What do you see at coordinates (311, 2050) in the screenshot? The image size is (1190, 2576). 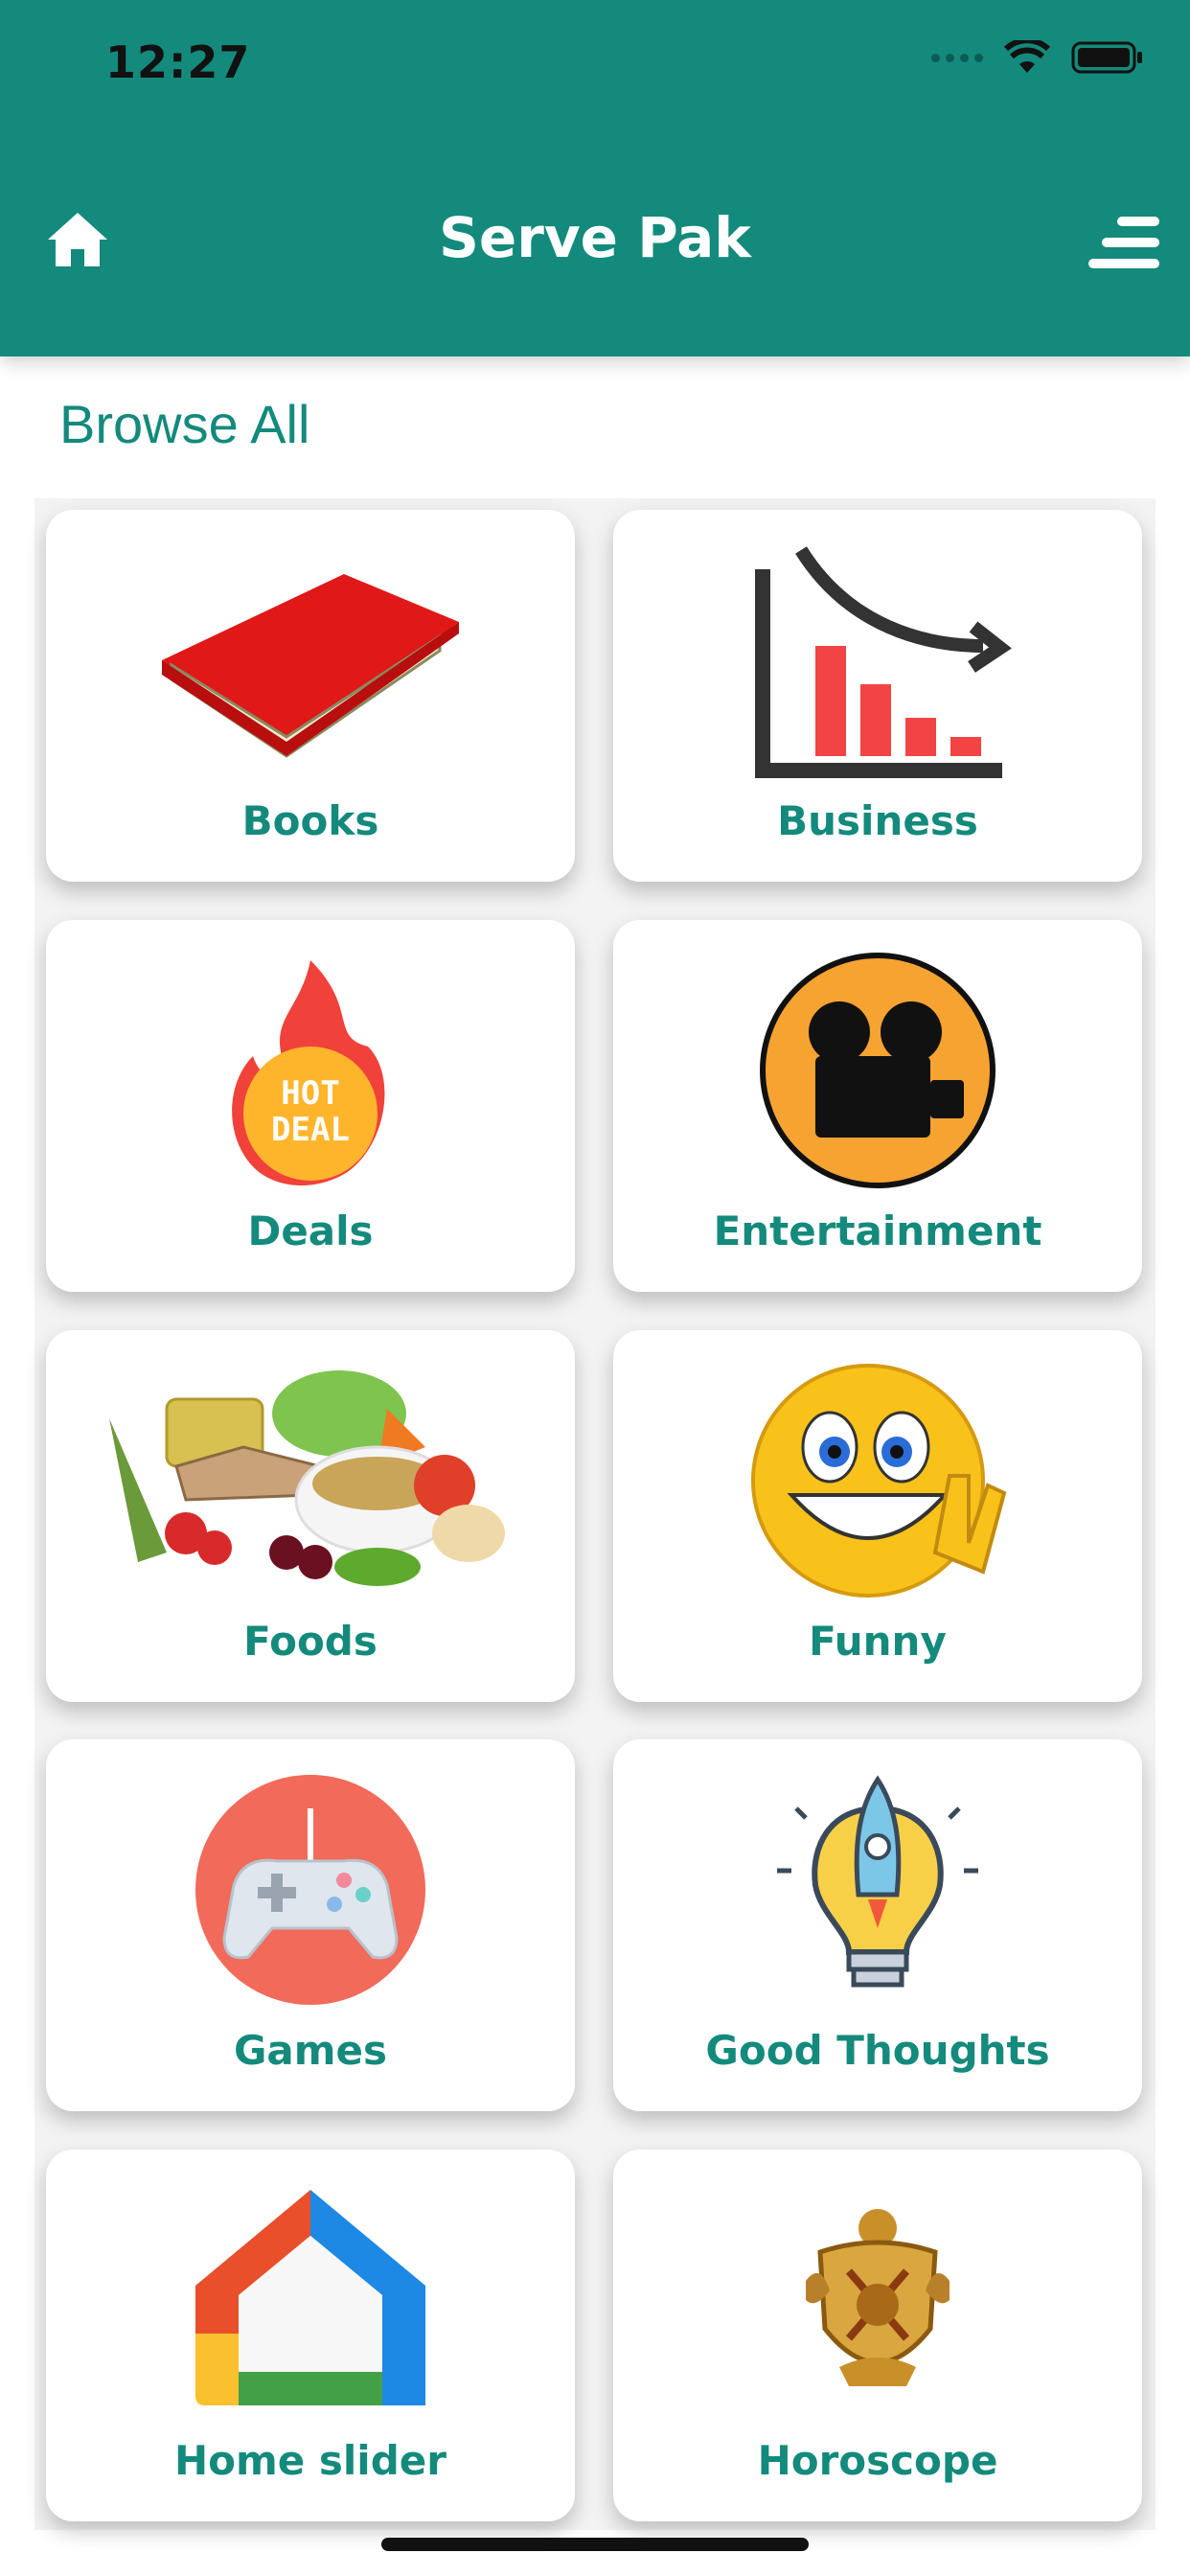 I see `category-label: Games` at bounding box center [311, 2050].